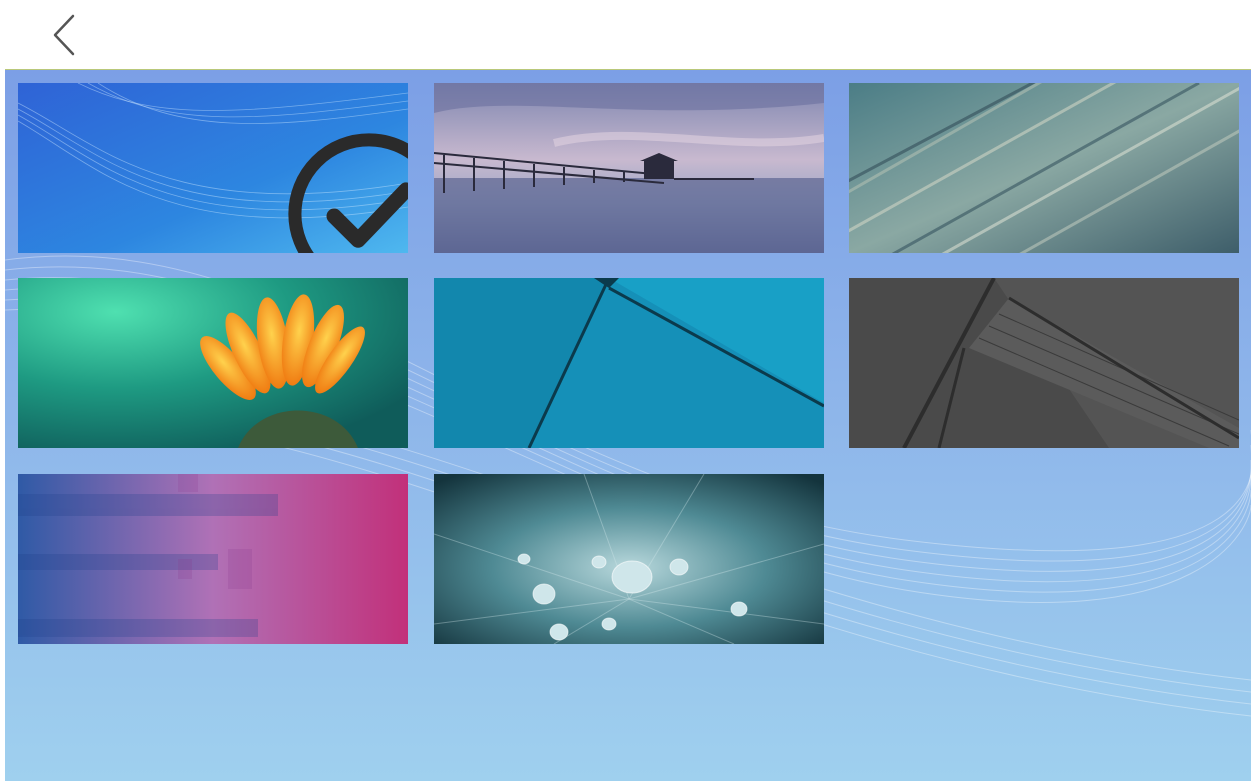 This screenshot has height=781, width=1251. What do you see at coordinates (1044, 168) in the screenshot?
I see `wallpaper-thumbnail-motion-streaks` at bounding box center [1044, 168].